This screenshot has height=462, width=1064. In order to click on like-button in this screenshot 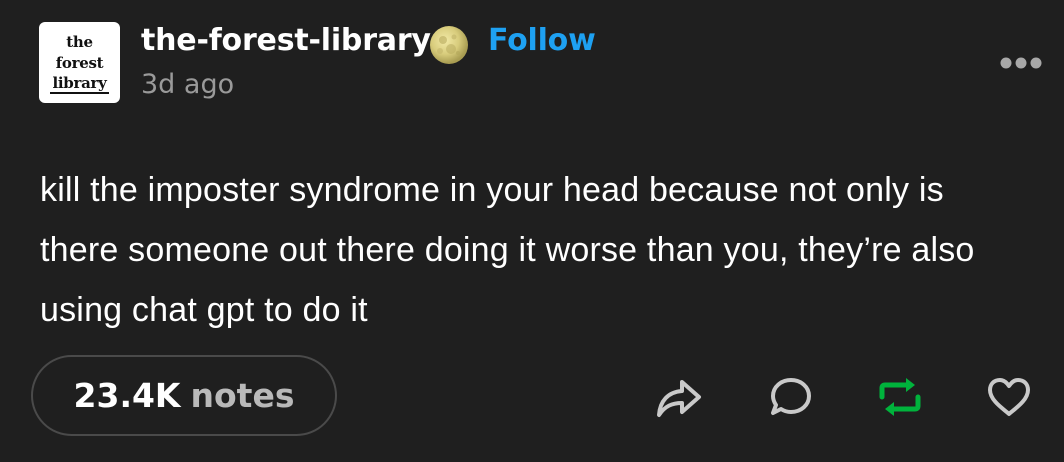, I will do `click(1009, 397)`.